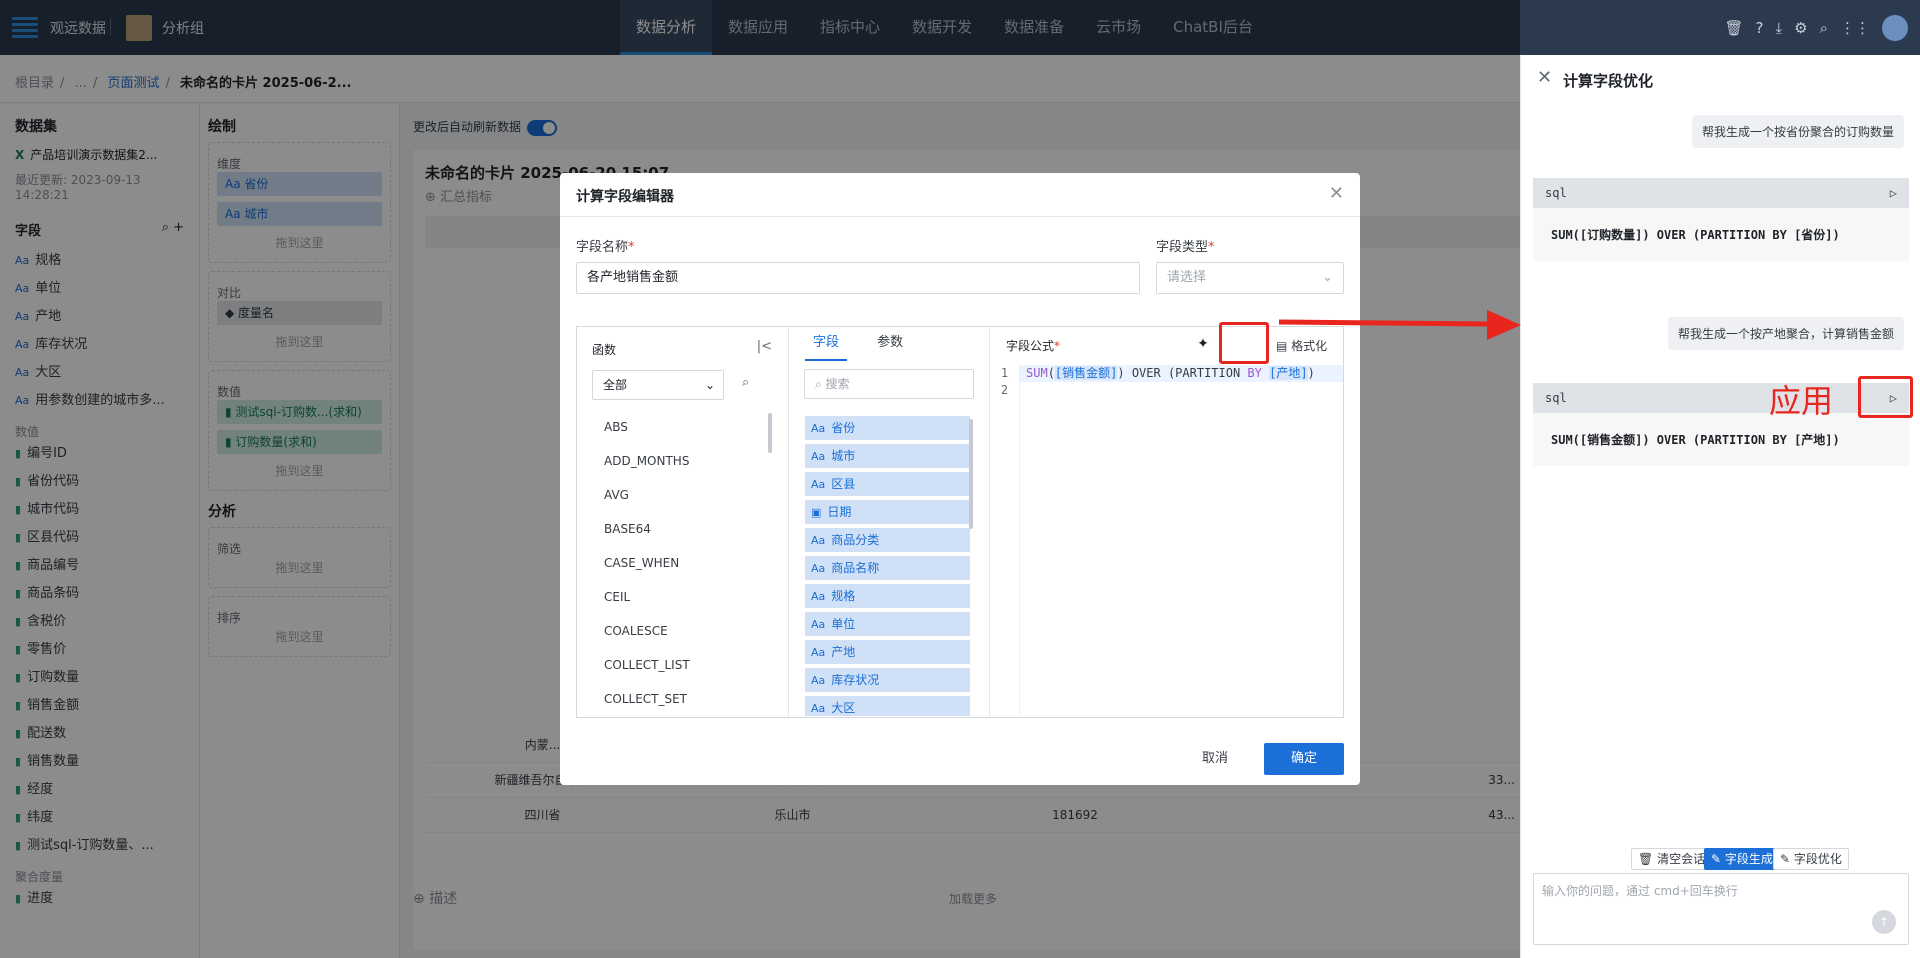 This screenshot has width=1920, height=958. I want to click on list-item: Aa 规格, so click(887, 596).